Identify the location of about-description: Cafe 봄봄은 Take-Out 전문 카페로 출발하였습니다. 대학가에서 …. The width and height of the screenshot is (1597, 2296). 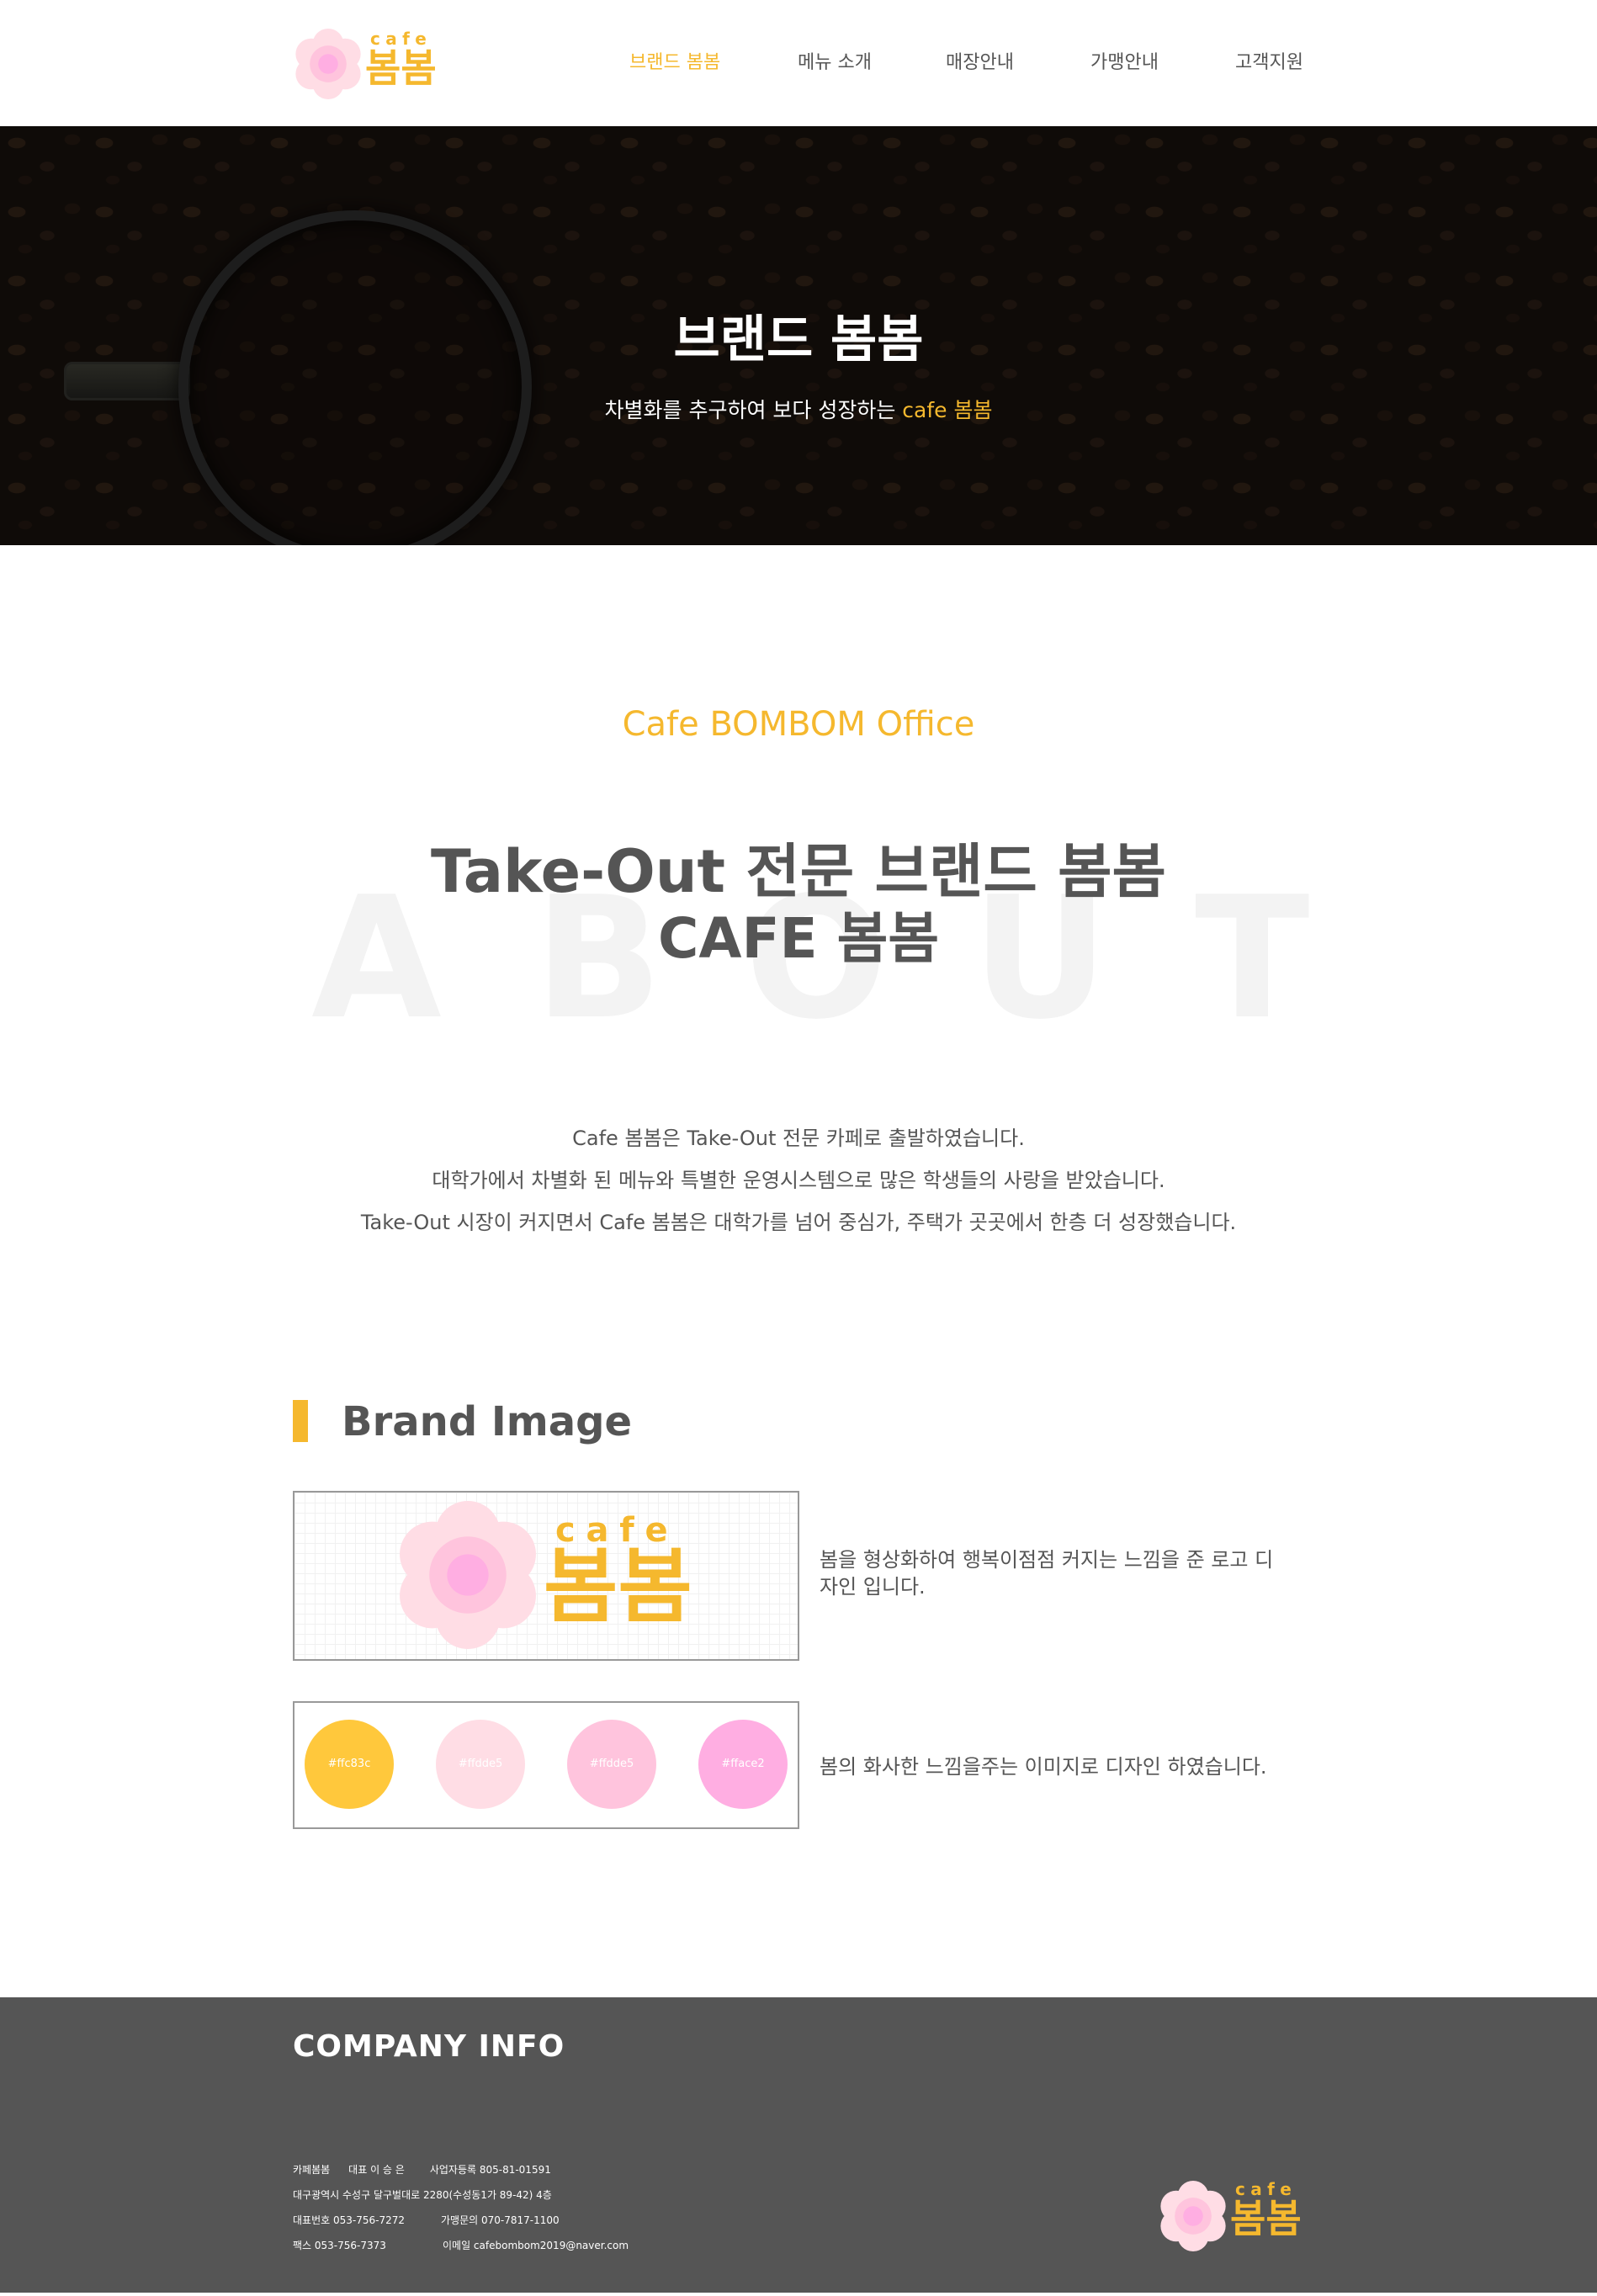
(798, 1180).